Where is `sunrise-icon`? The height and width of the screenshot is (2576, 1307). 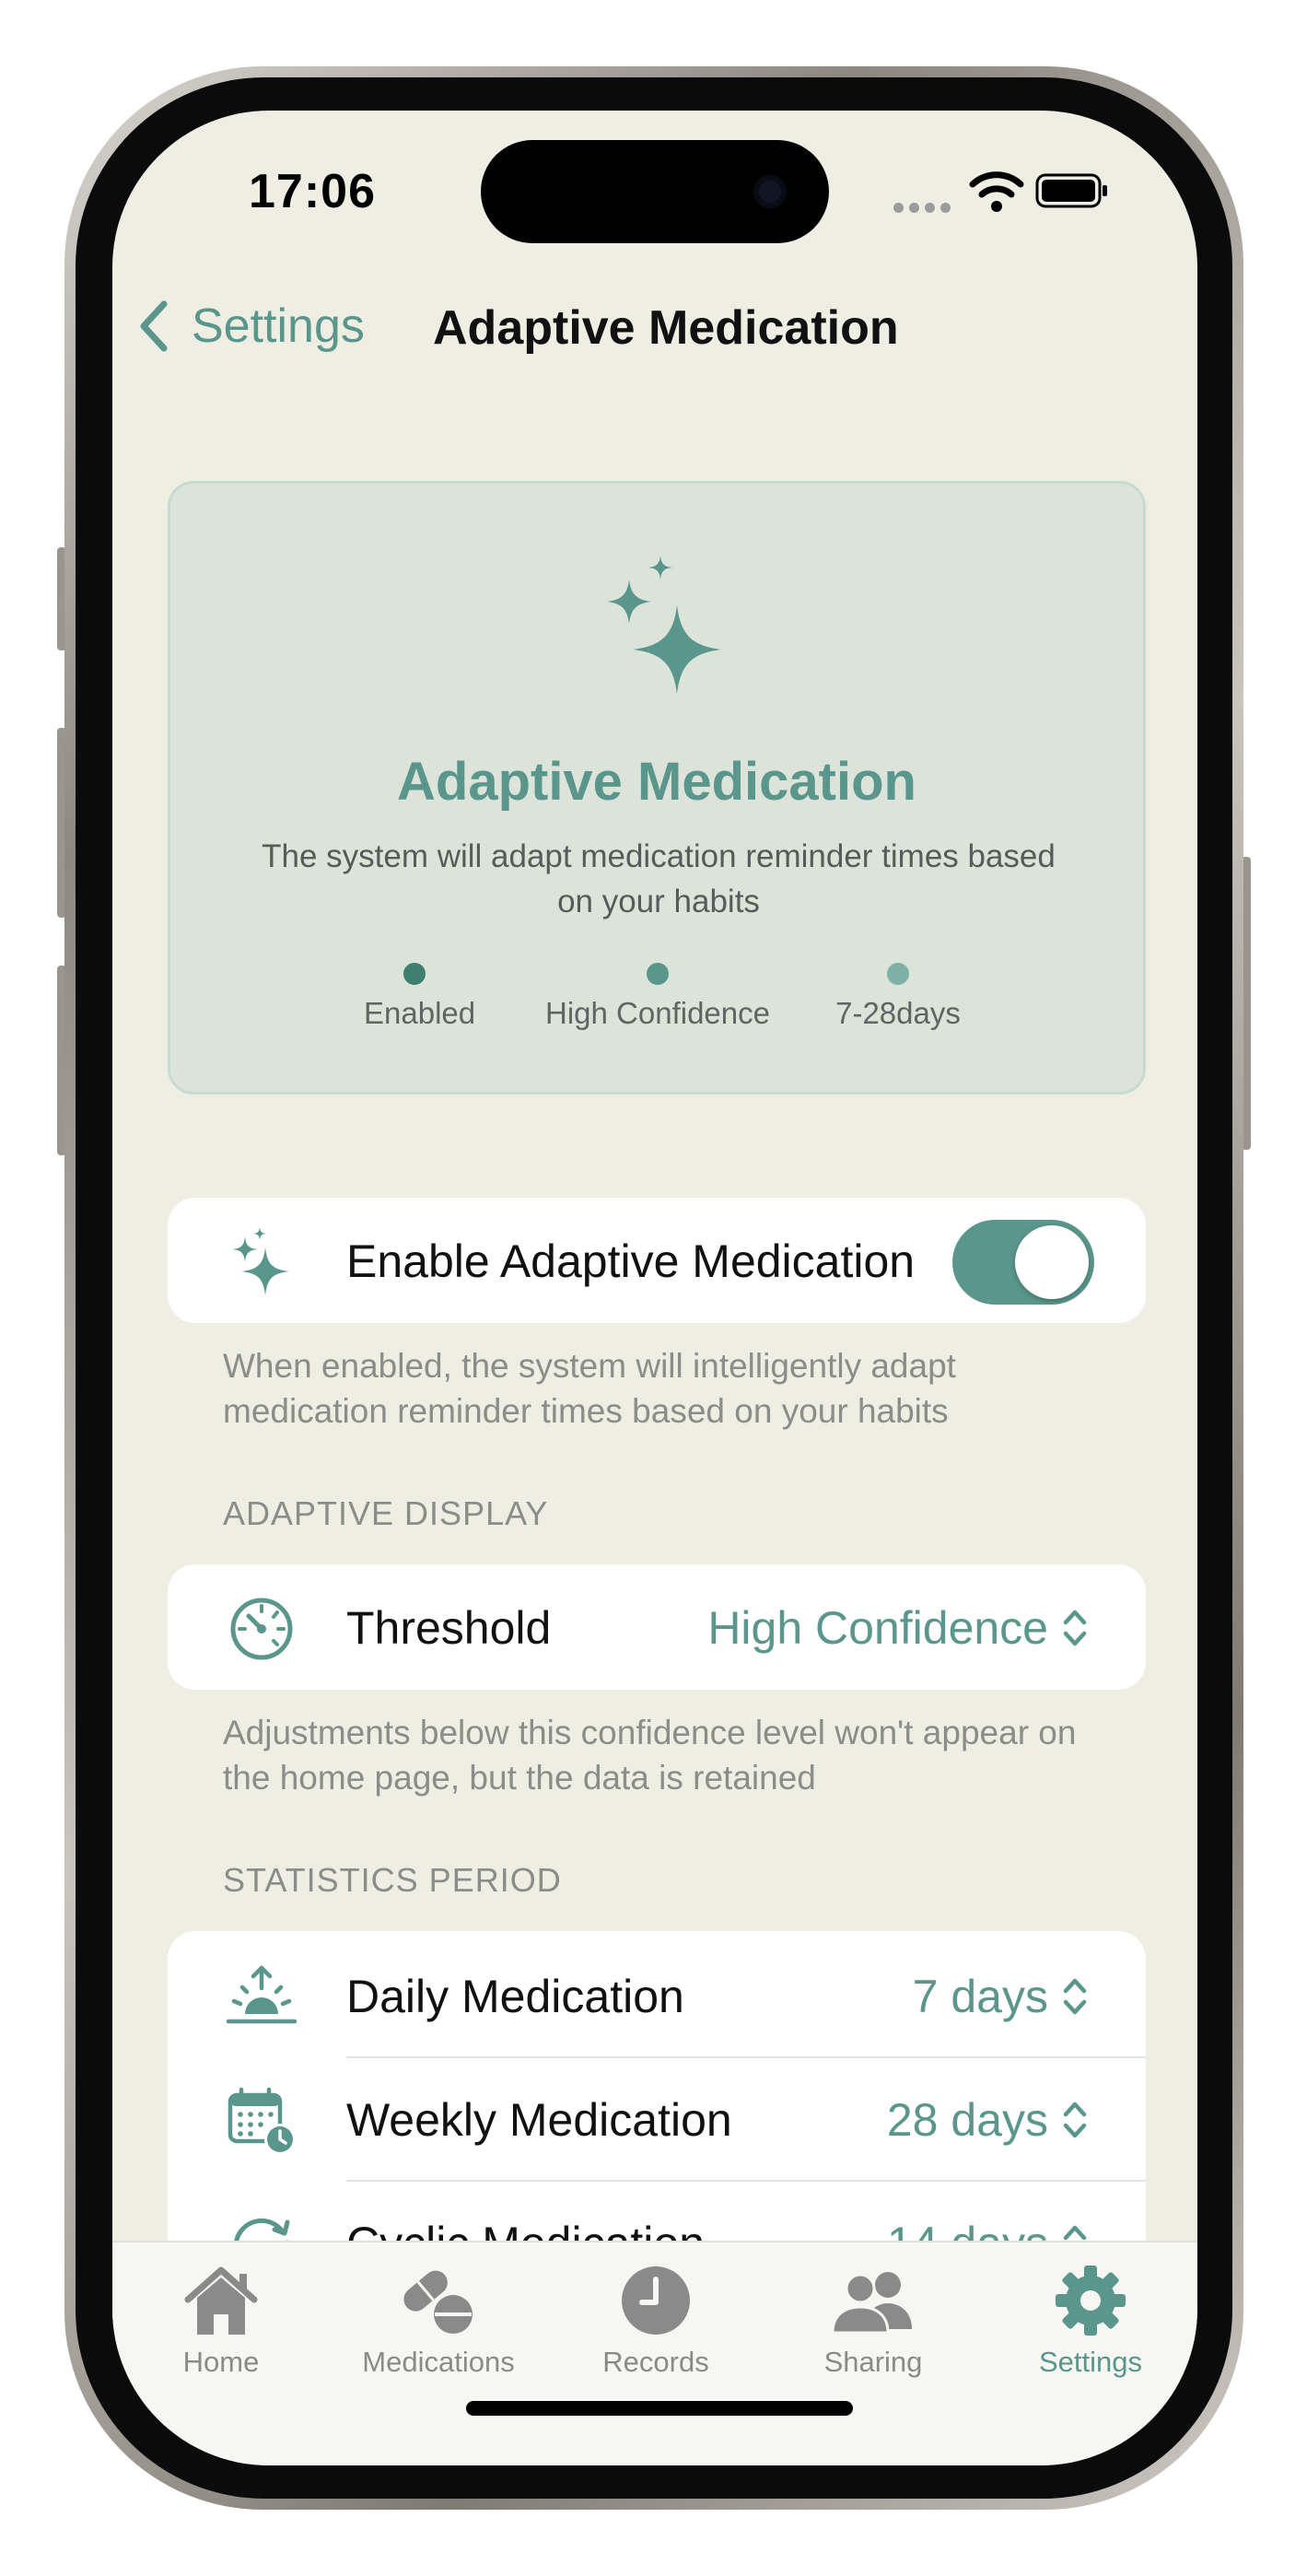
sunrise-icon is located at coordinates (262, 1994).